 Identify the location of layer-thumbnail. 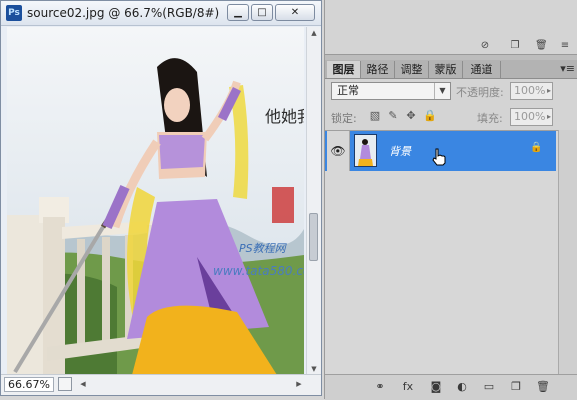
(365, 150).